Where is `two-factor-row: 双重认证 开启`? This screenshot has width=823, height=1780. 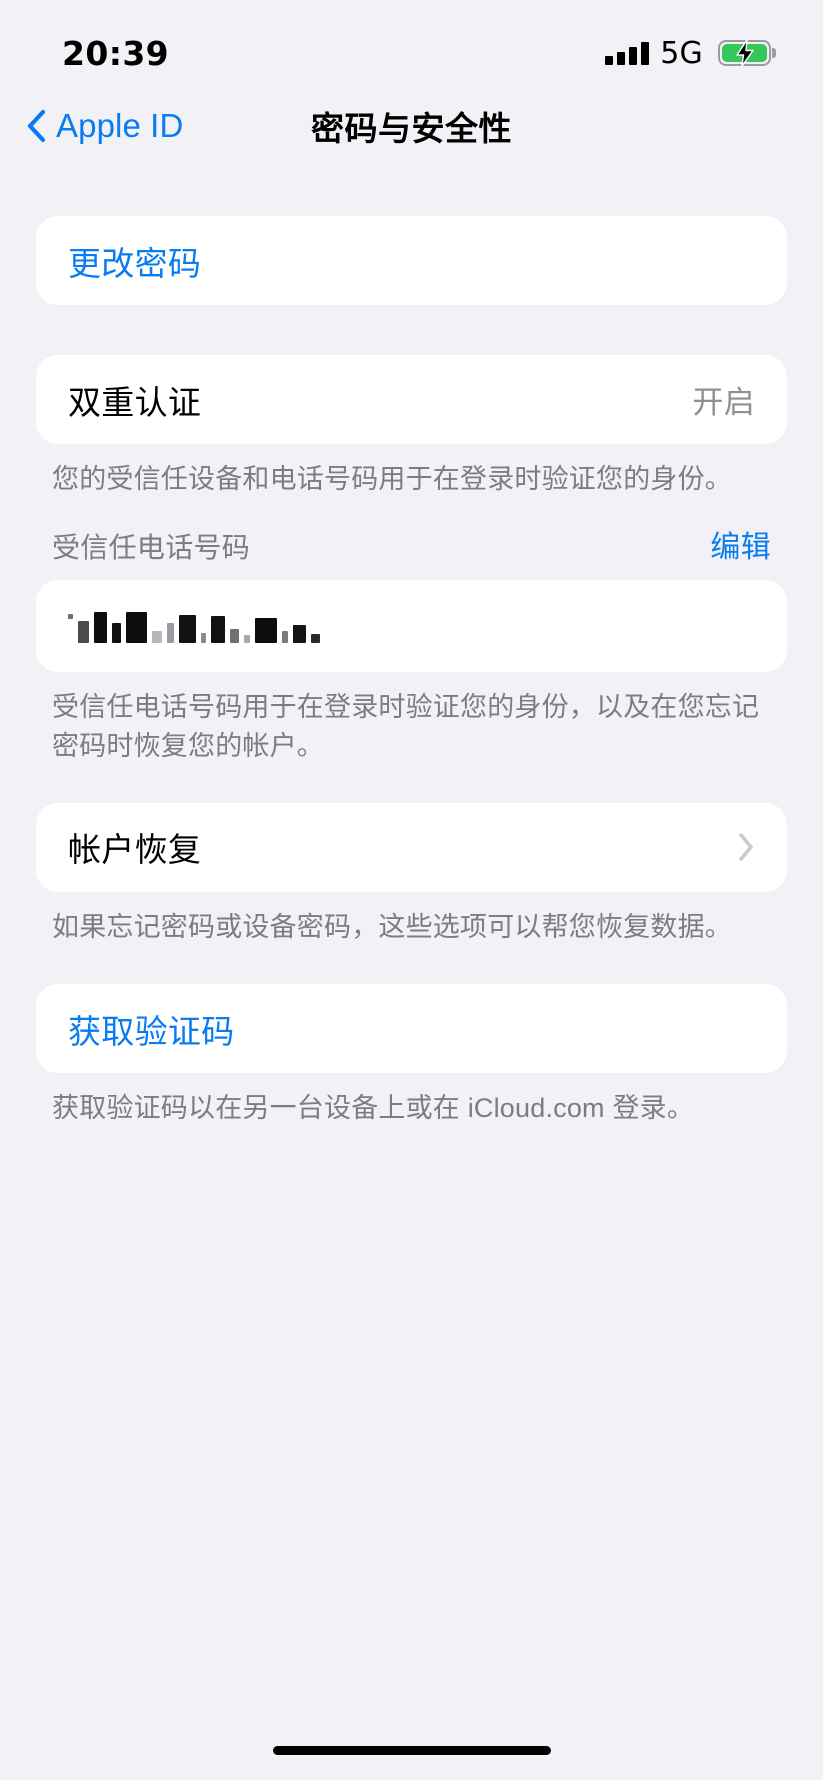
two-factor-row: 双重认证 开启 is located at coordinates (411, 399).